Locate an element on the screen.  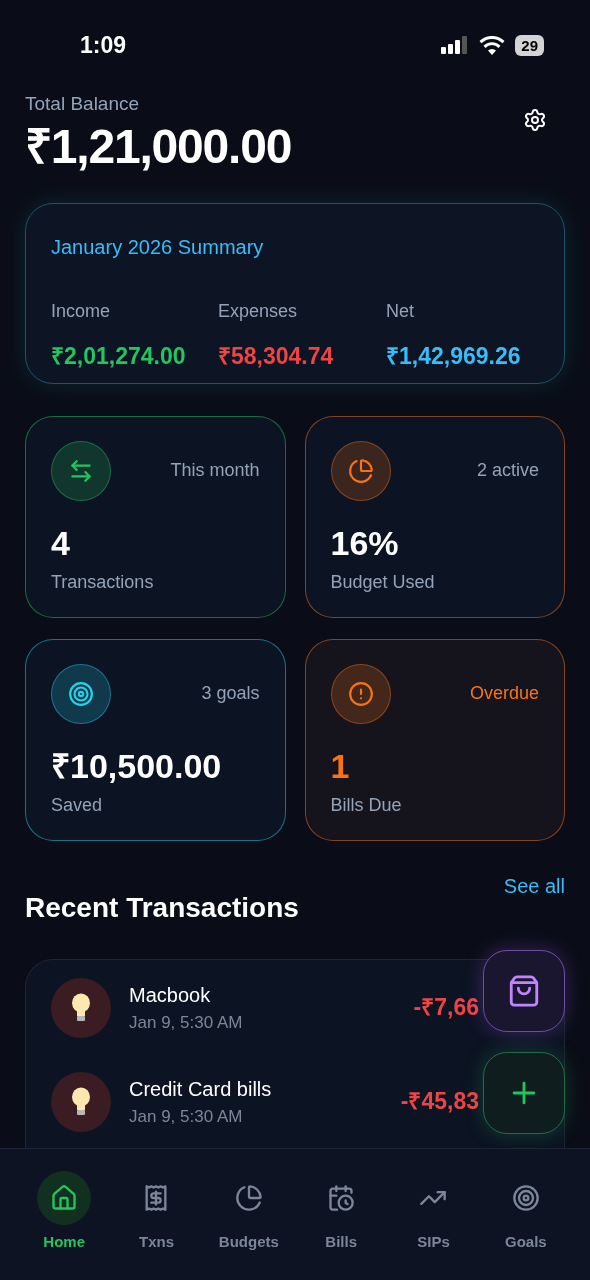
stat-value: 4 is located at coordinates (61, 542).